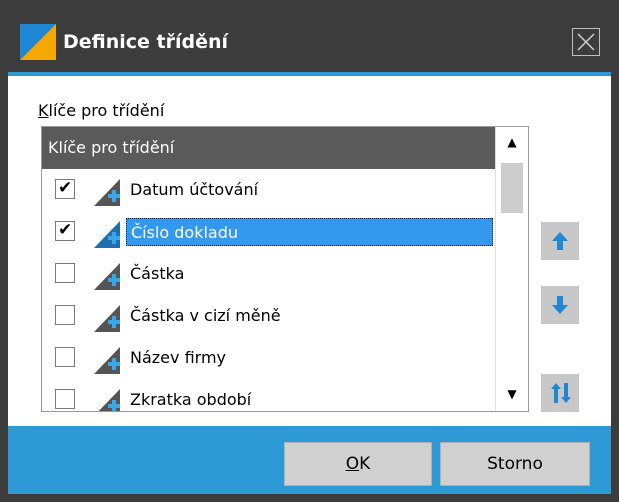 This screenshot has height=502, width=619. I want to click on list-item-label: Název firmy, so click(178, 357).